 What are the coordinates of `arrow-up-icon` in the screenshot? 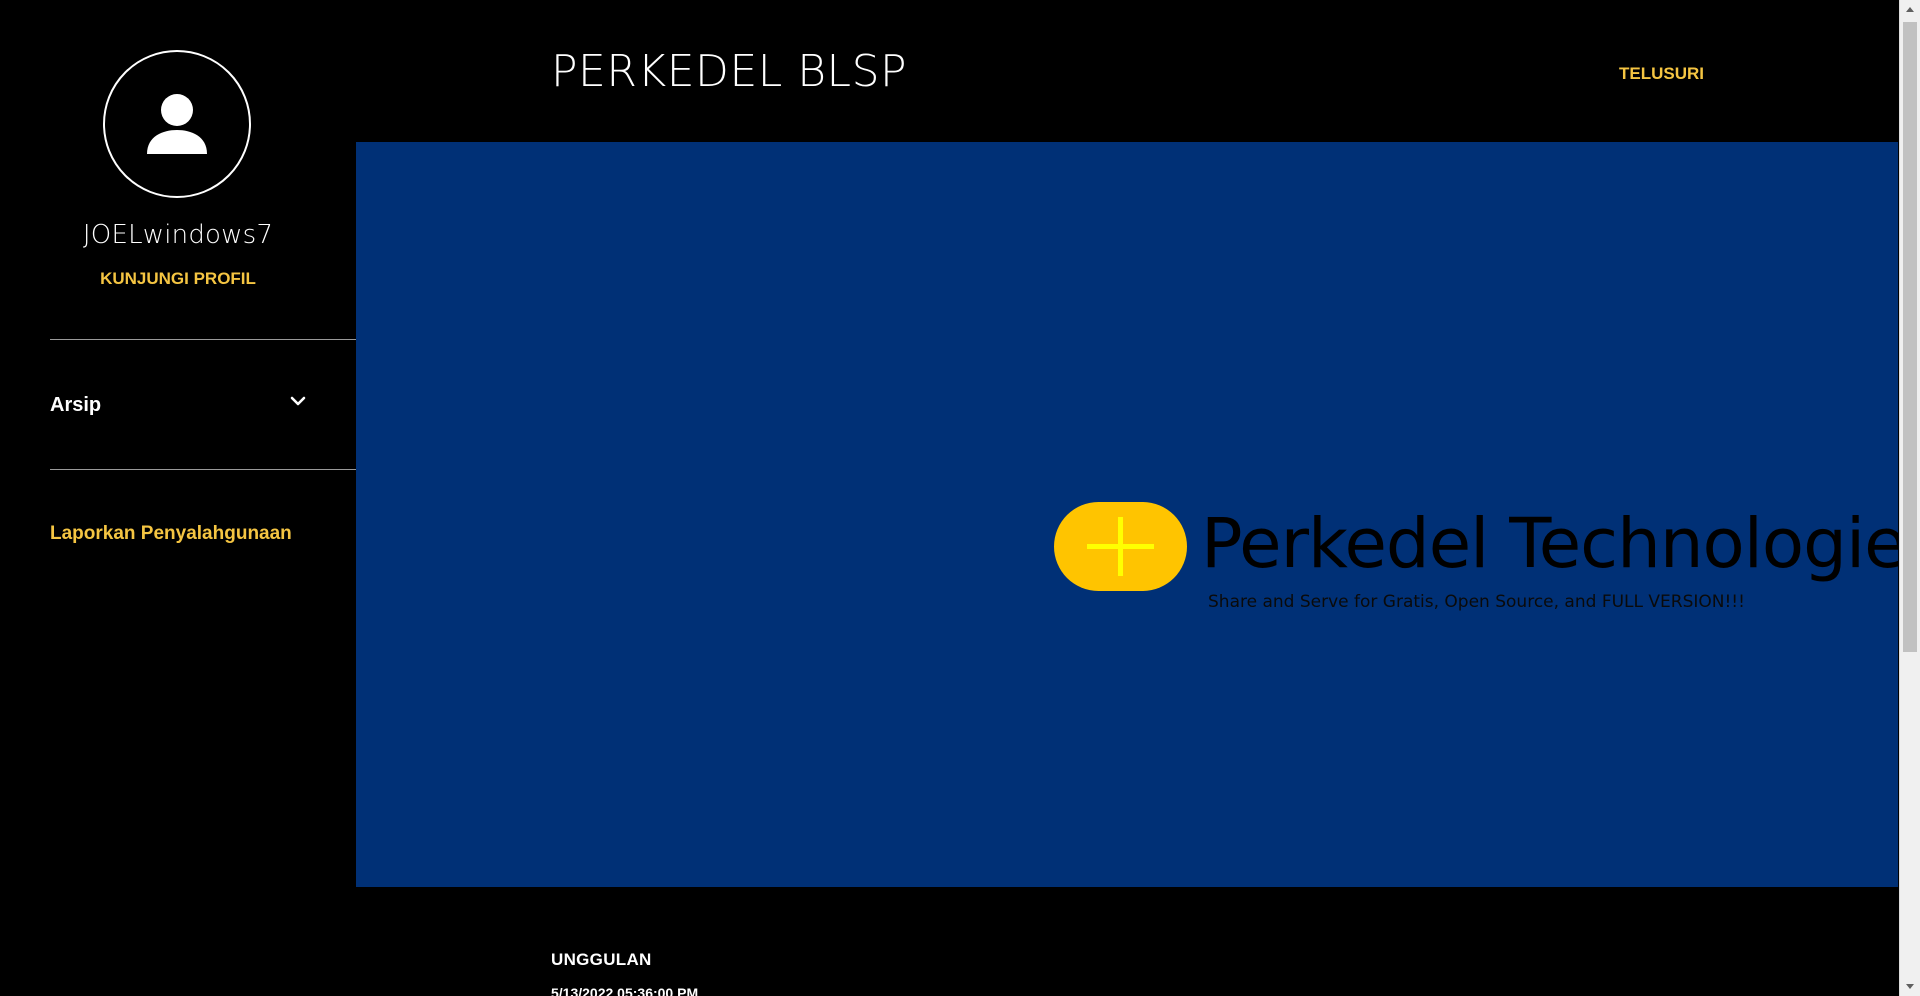 It's located at (1910, 9).